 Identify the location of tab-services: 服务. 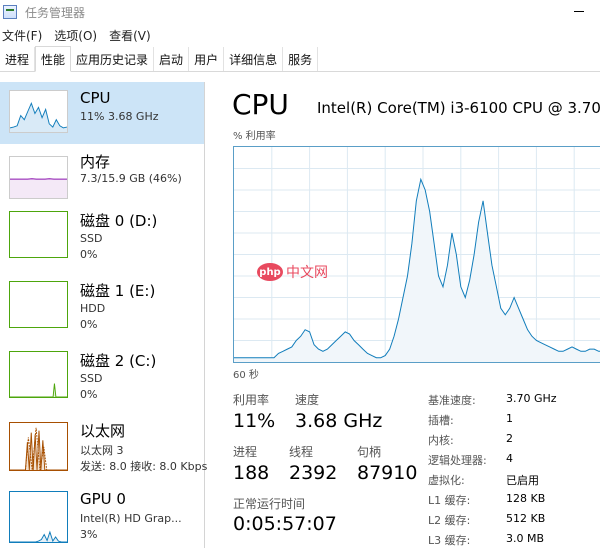
(301, 59).